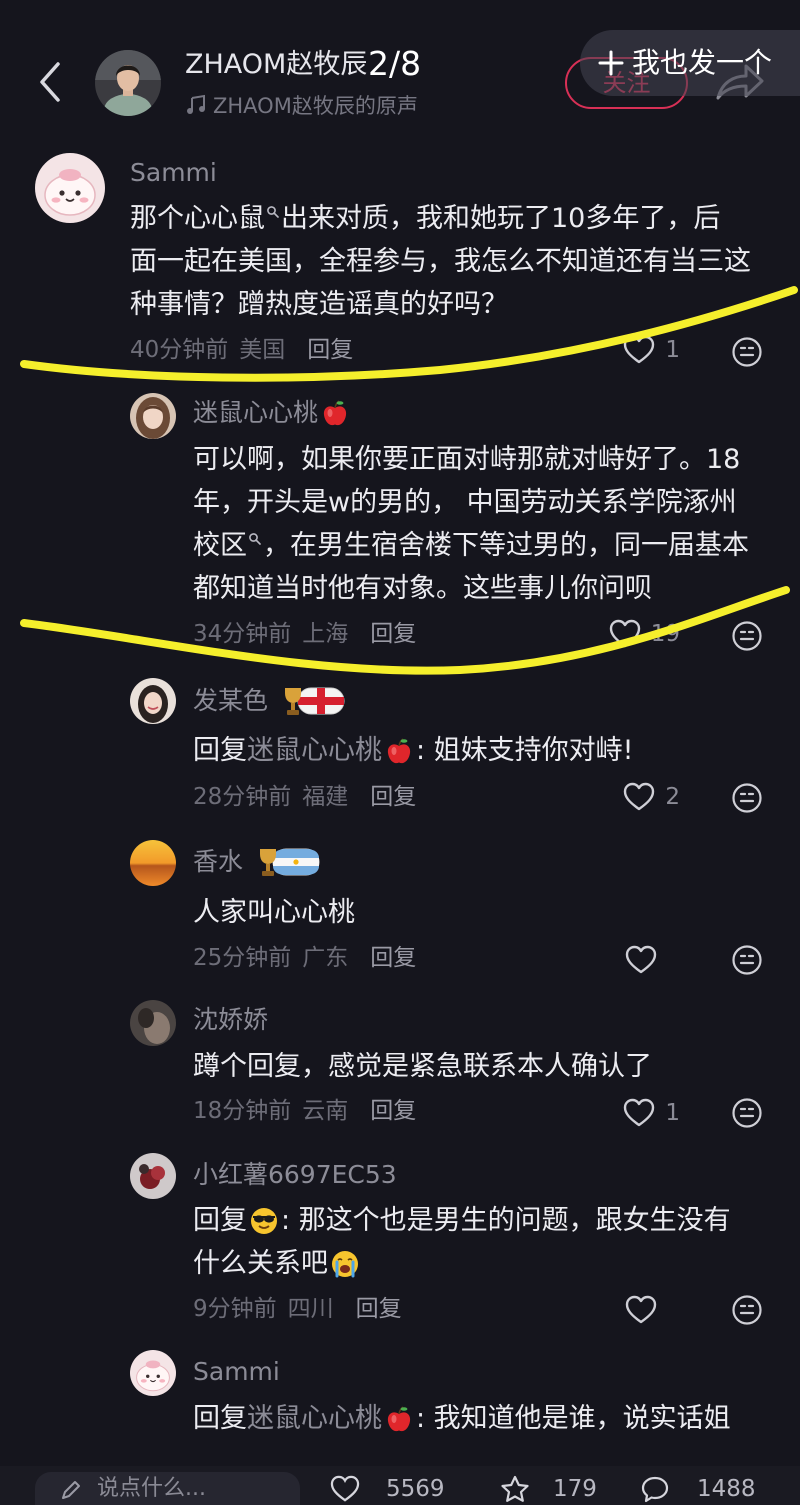  I want to click on commenter-name: 沈娇娇, so click(230, 1020).